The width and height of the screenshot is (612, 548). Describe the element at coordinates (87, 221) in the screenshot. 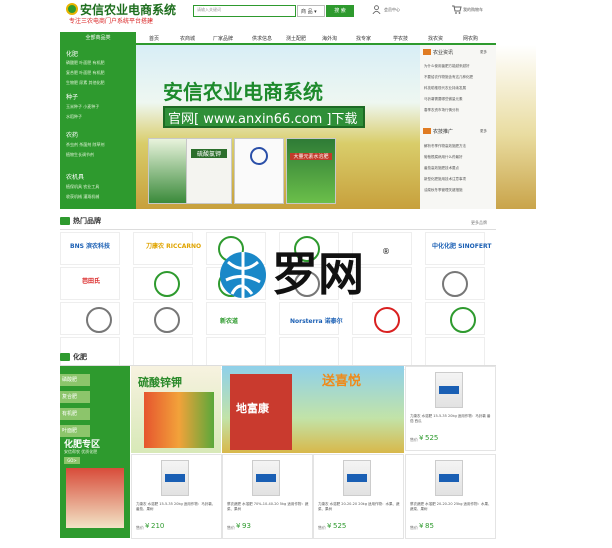

I see `brands-title: 热门品牌` at that location.